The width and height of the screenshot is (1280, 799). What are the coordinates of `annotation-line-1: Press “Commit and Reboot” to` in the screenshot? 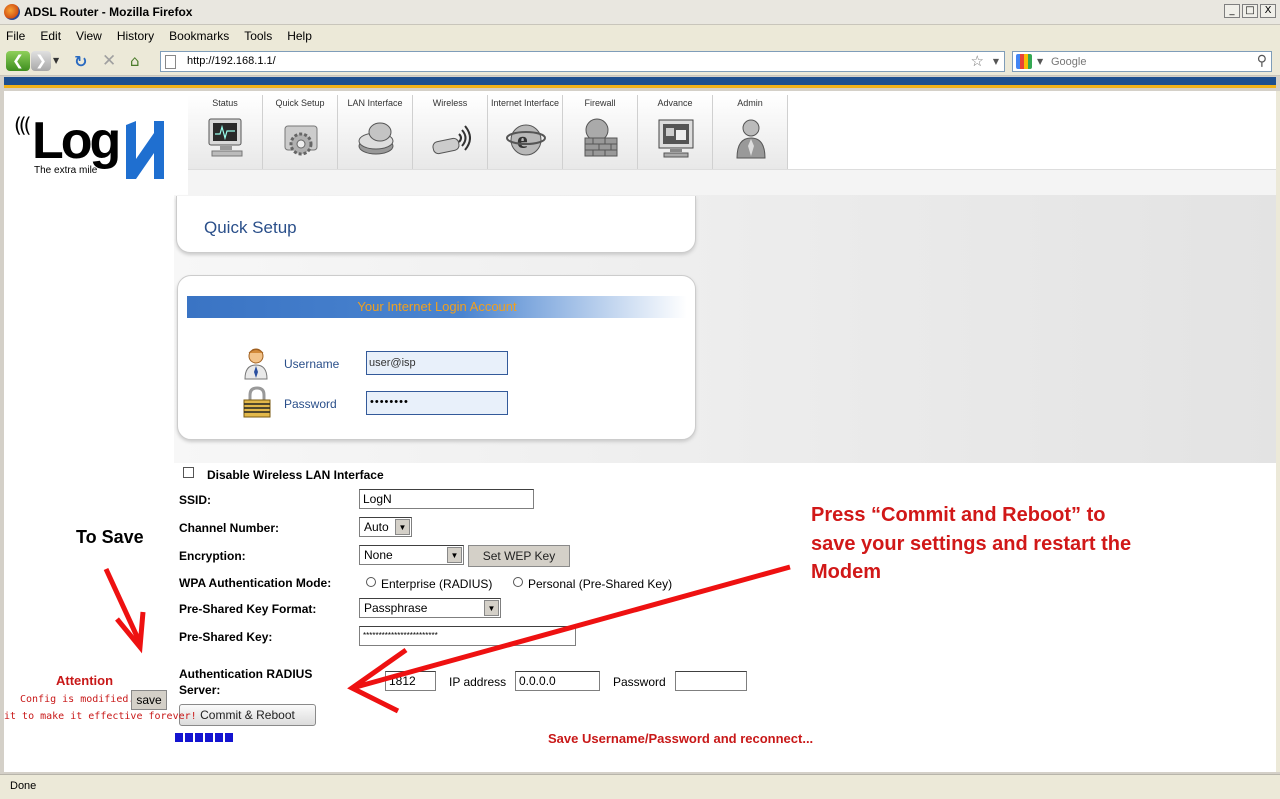 It's located at (958, 515).